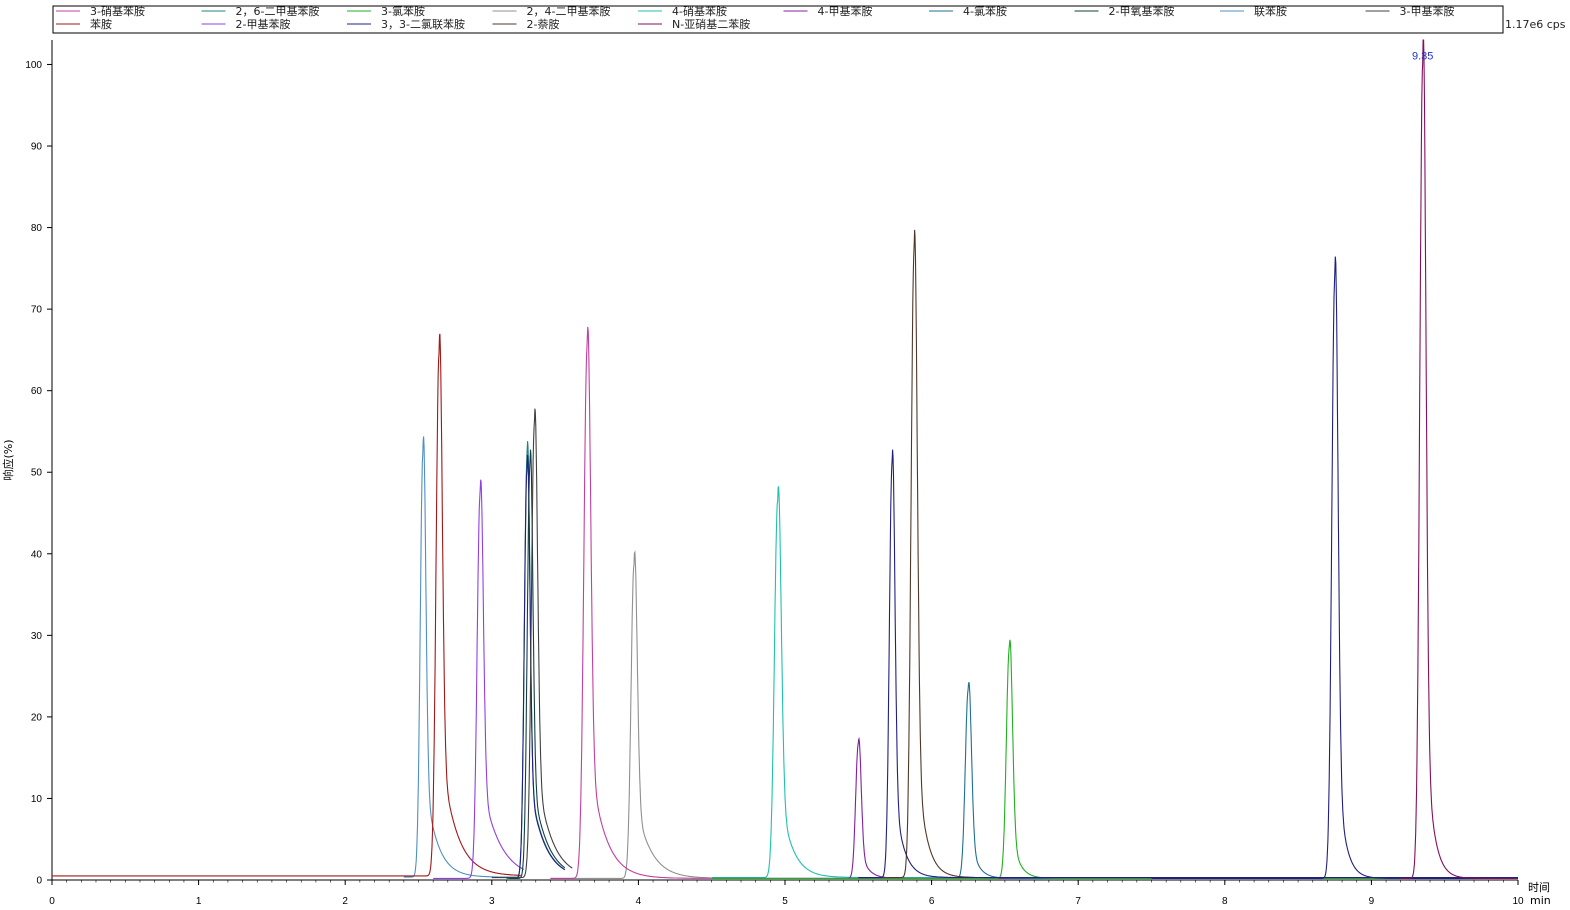  Describe the element at coordinates (37, 310) in the screenshot. I see `y-tick-label: 70` at that location.